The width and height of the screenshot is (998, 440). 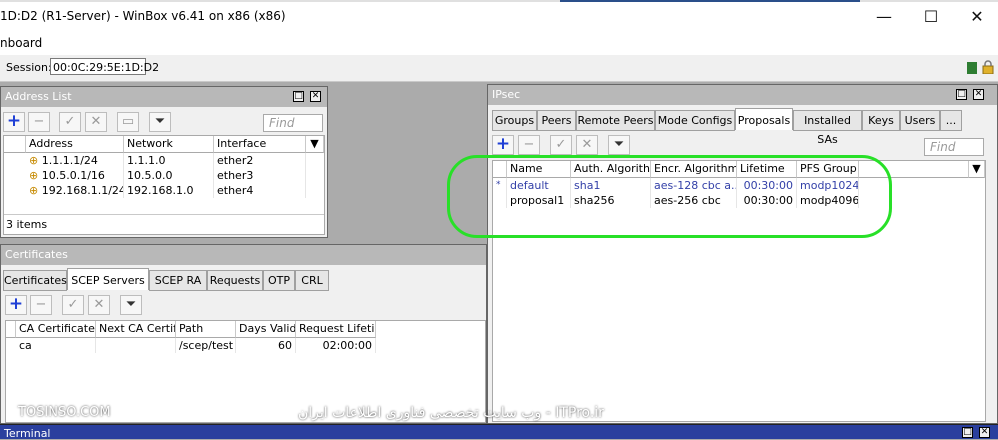 What do you see at coordinates (169, 175) in the screenshot?
I see `network-cell: 10.5.0.0` at bounding box center [169, 175].